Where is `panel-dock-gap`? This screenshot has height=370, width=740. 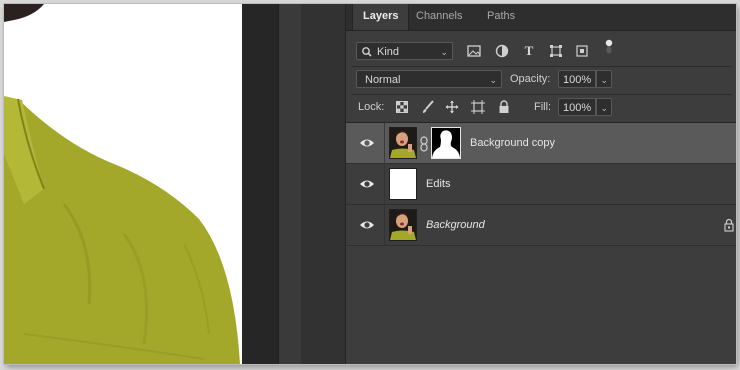
panel-dock-gap is located at coordinates (323, 184).